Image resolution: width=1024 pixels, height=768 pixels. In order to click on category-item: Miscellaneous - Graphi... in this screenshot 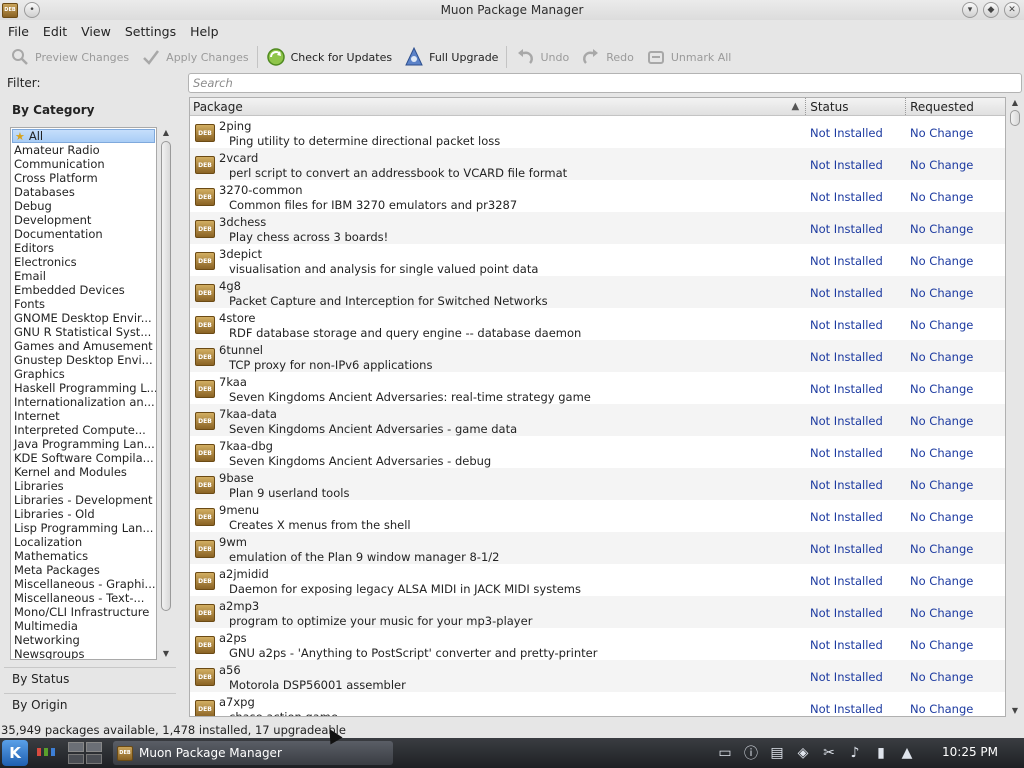, I will do `click(83, 584)`.